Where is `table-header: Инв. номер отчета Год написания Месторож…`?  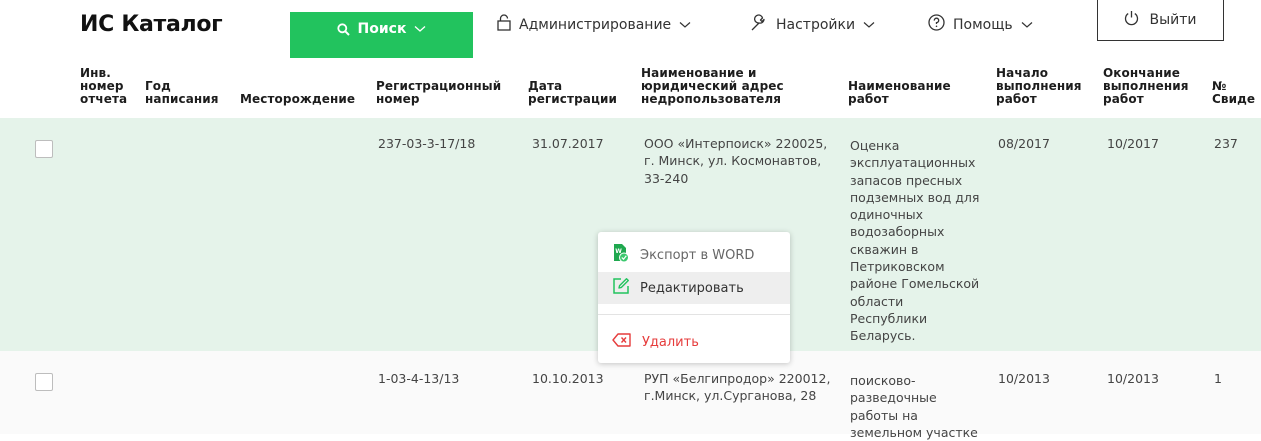 table-header: Инв. номер отчета Год написания Месторож… is located at coordinates (630, 88).